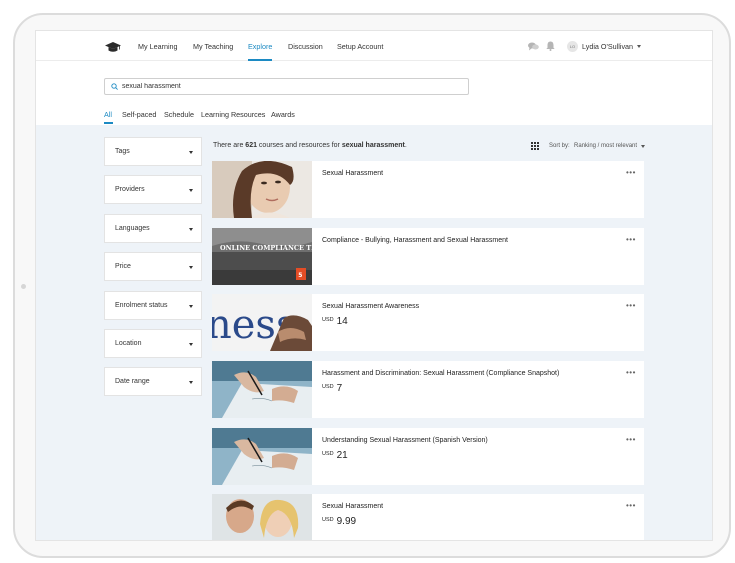 This screenshot has height=563, width=735. I want to click on facet-label: Tags, so click(122, 151).